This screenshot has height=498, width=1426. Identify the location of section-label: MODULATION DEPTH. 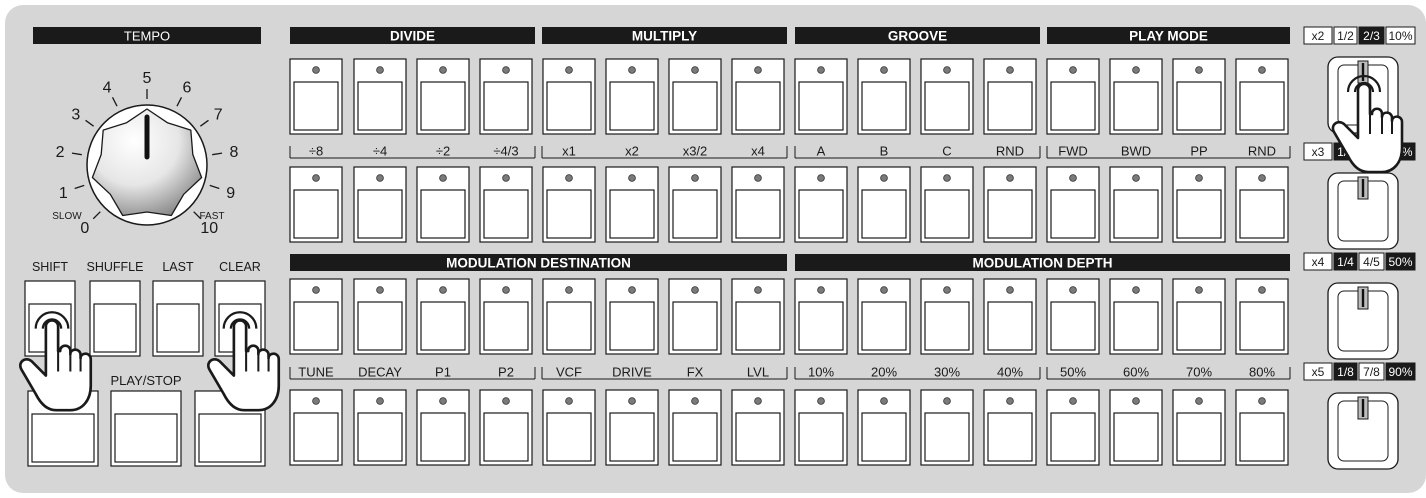
(1043, 263).